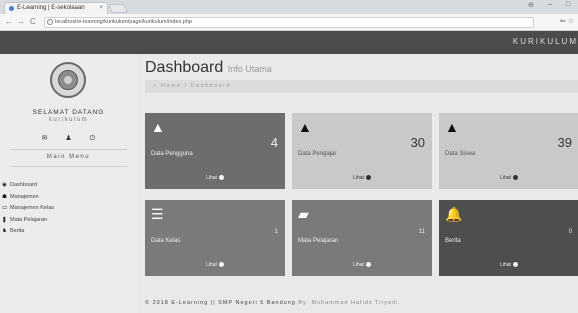 This screenshot has height=313, width=578. I want to click on back-icon: ←, so click(9, 21).